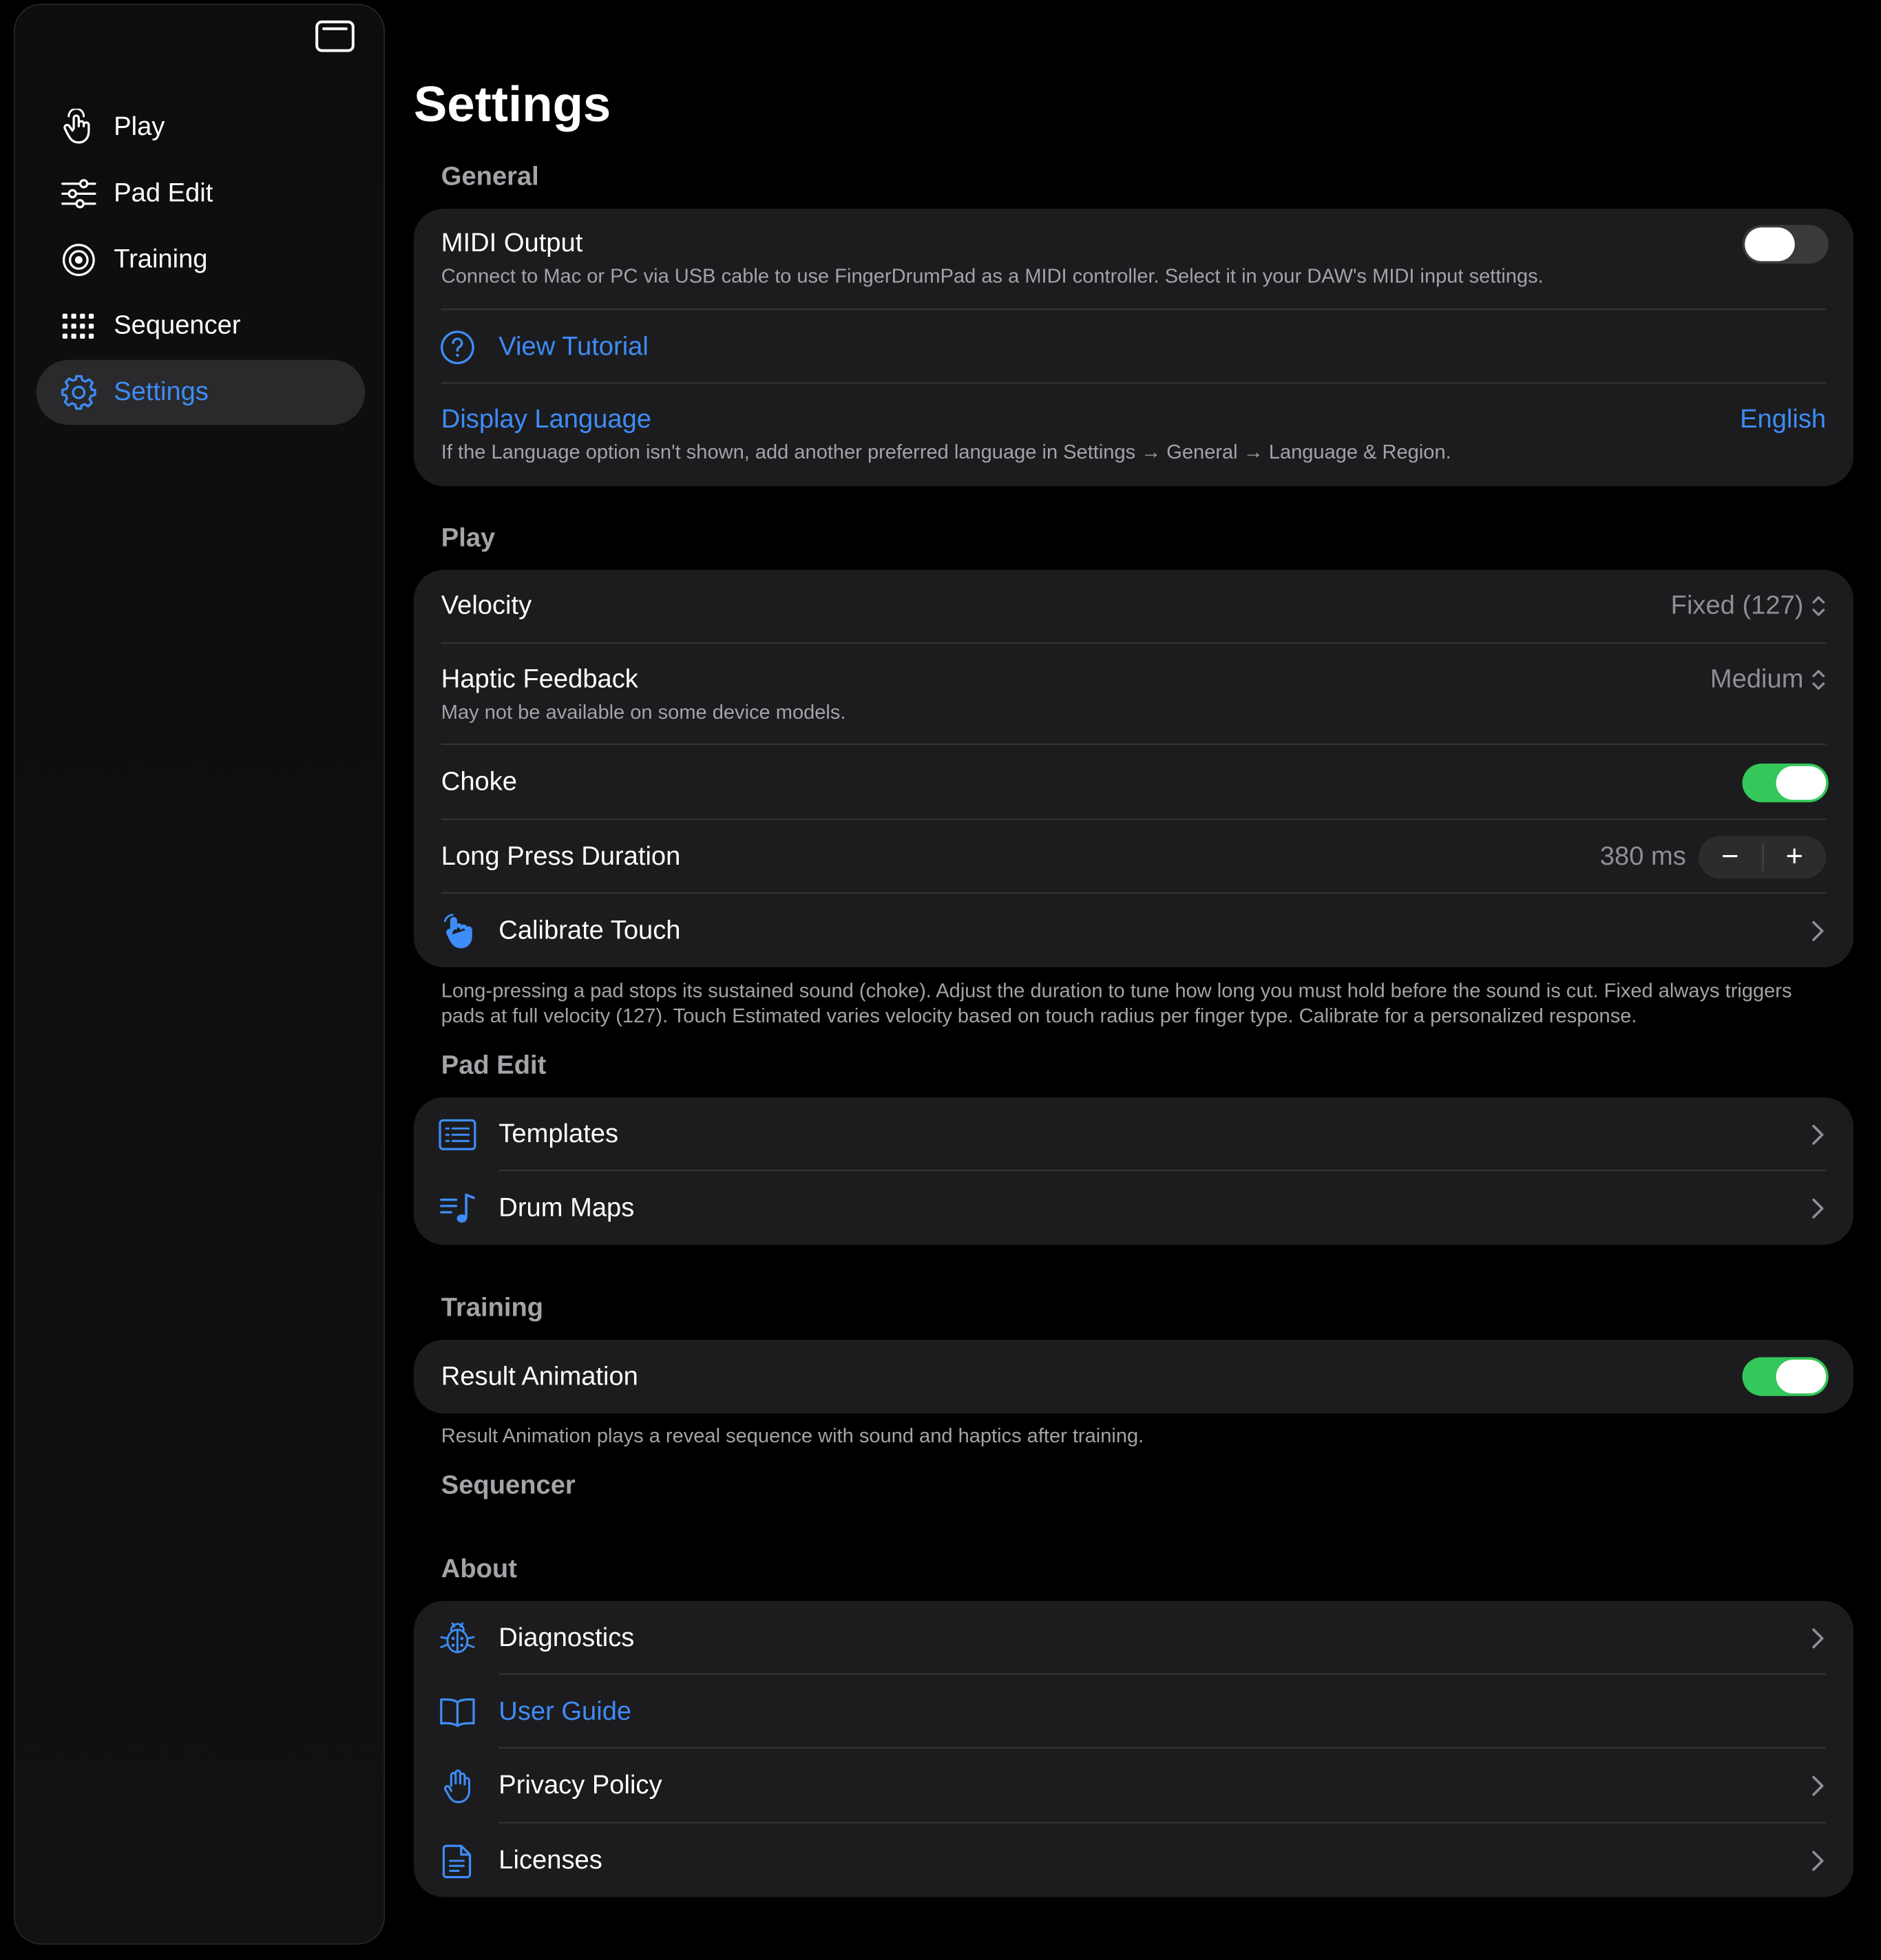 This screenshot has width=1881, height=1960. I want to click on velocity-value: Fixed (127), so click(1737, 606).